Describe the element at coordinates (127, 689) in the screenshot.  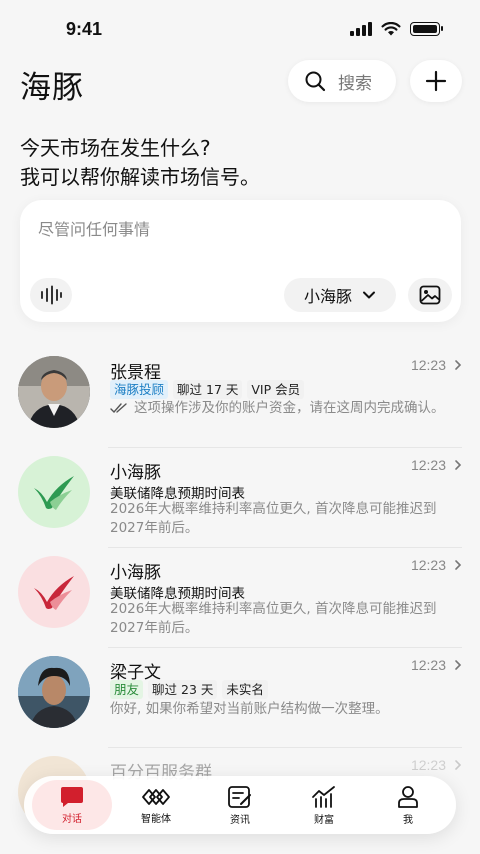
I see `tag-friend: 朋友` at that location.